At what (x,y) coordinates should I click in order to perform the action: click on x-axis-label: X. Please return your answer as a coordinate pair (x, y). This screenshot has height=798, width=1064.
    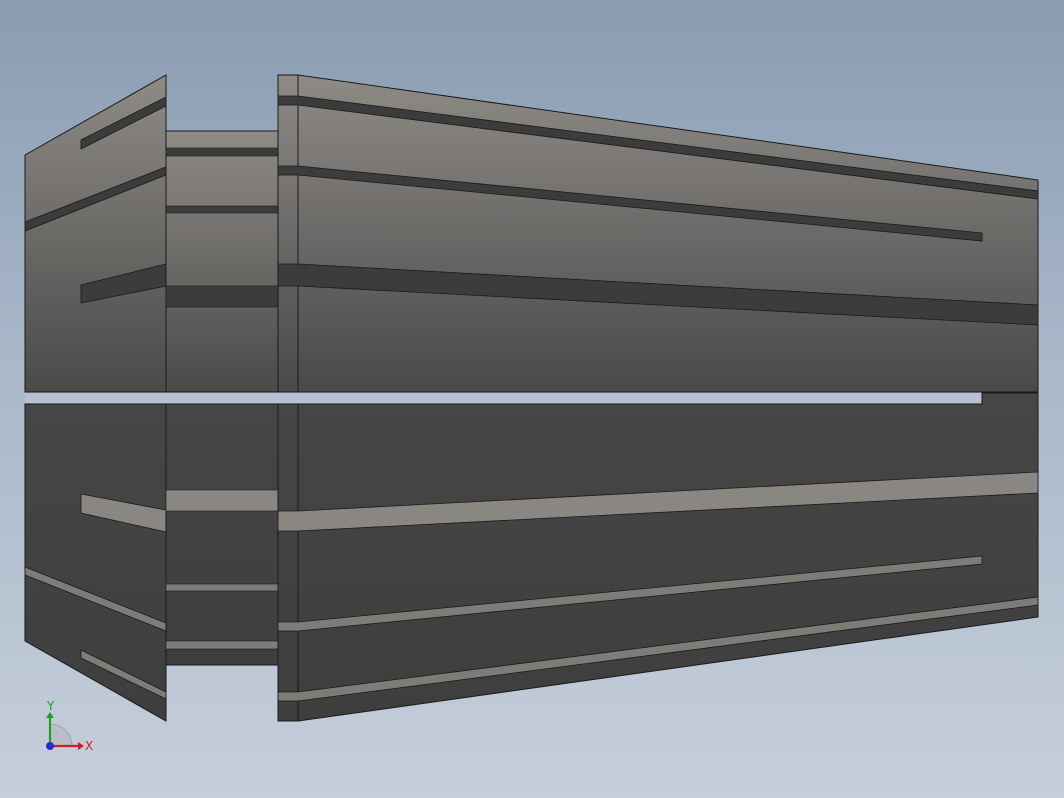
    Looking at the image, I should click on (89, 746).